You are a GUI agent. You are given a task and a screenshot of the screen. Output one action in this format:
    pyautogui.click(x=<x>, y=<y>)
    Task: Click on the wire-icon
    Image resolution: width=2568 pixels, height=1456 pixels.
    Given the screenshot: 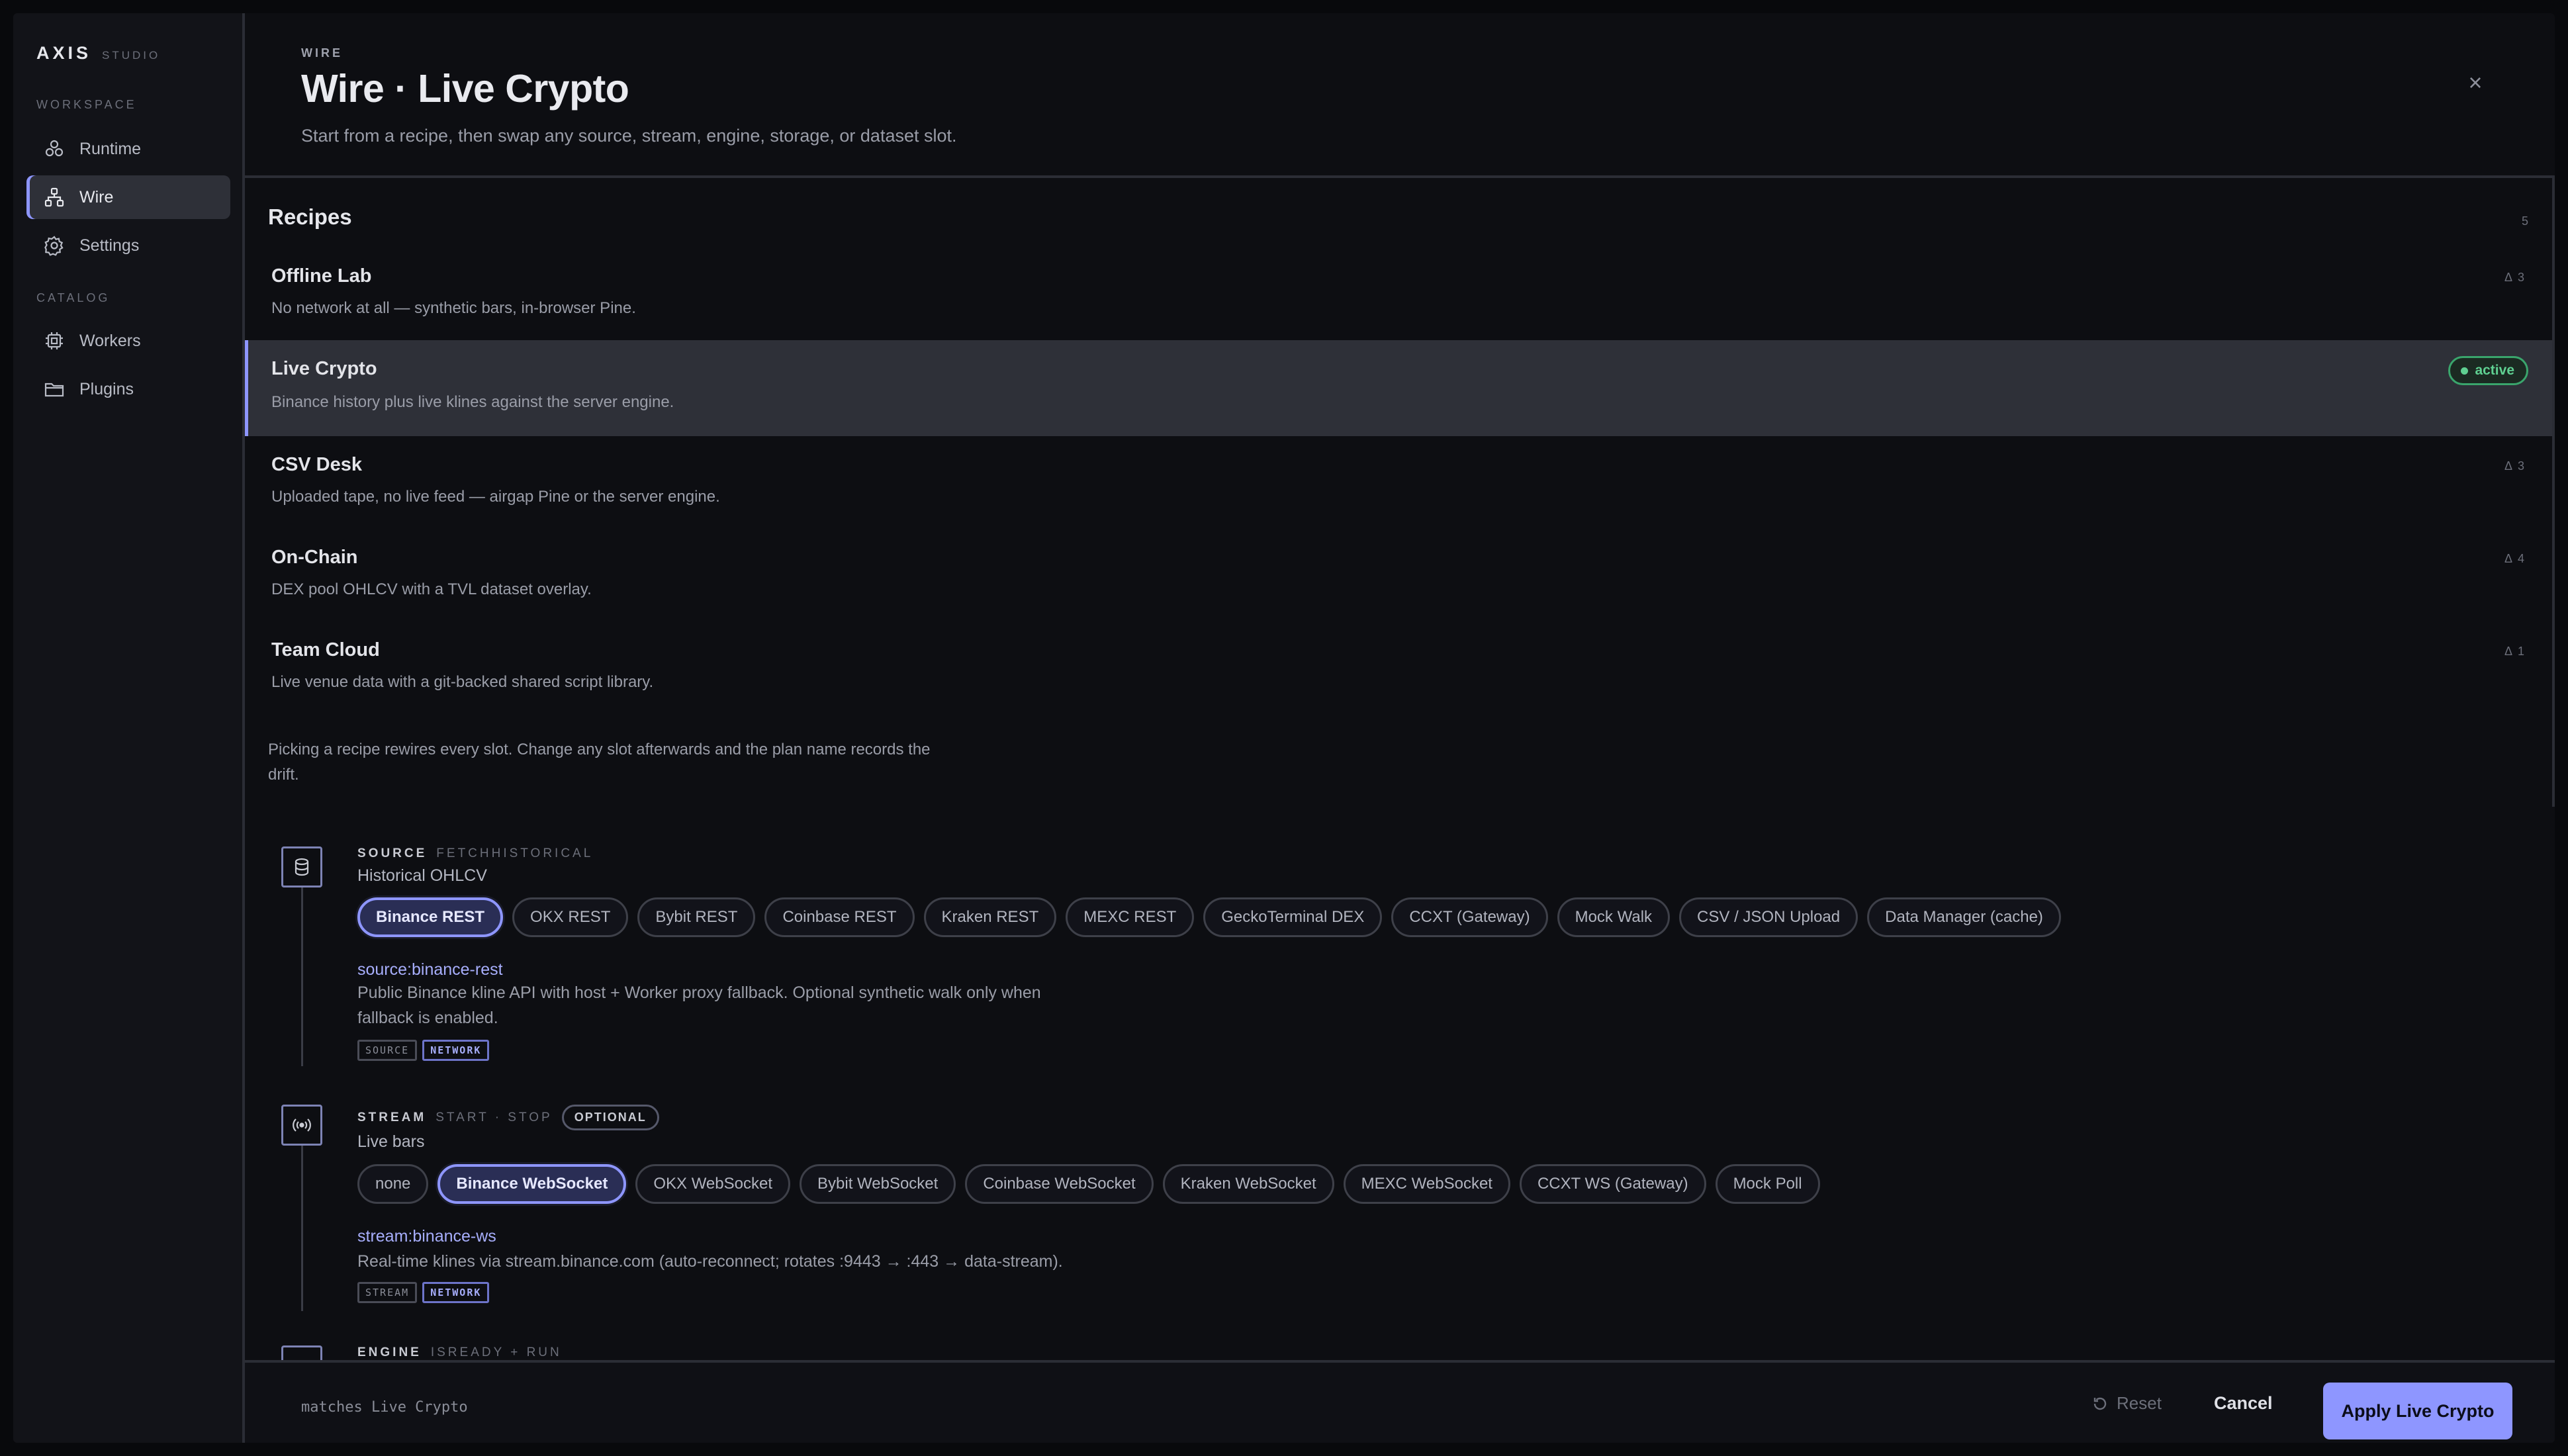 What is the action you would take?
    pyautogui.click(x=54, y=197)
    